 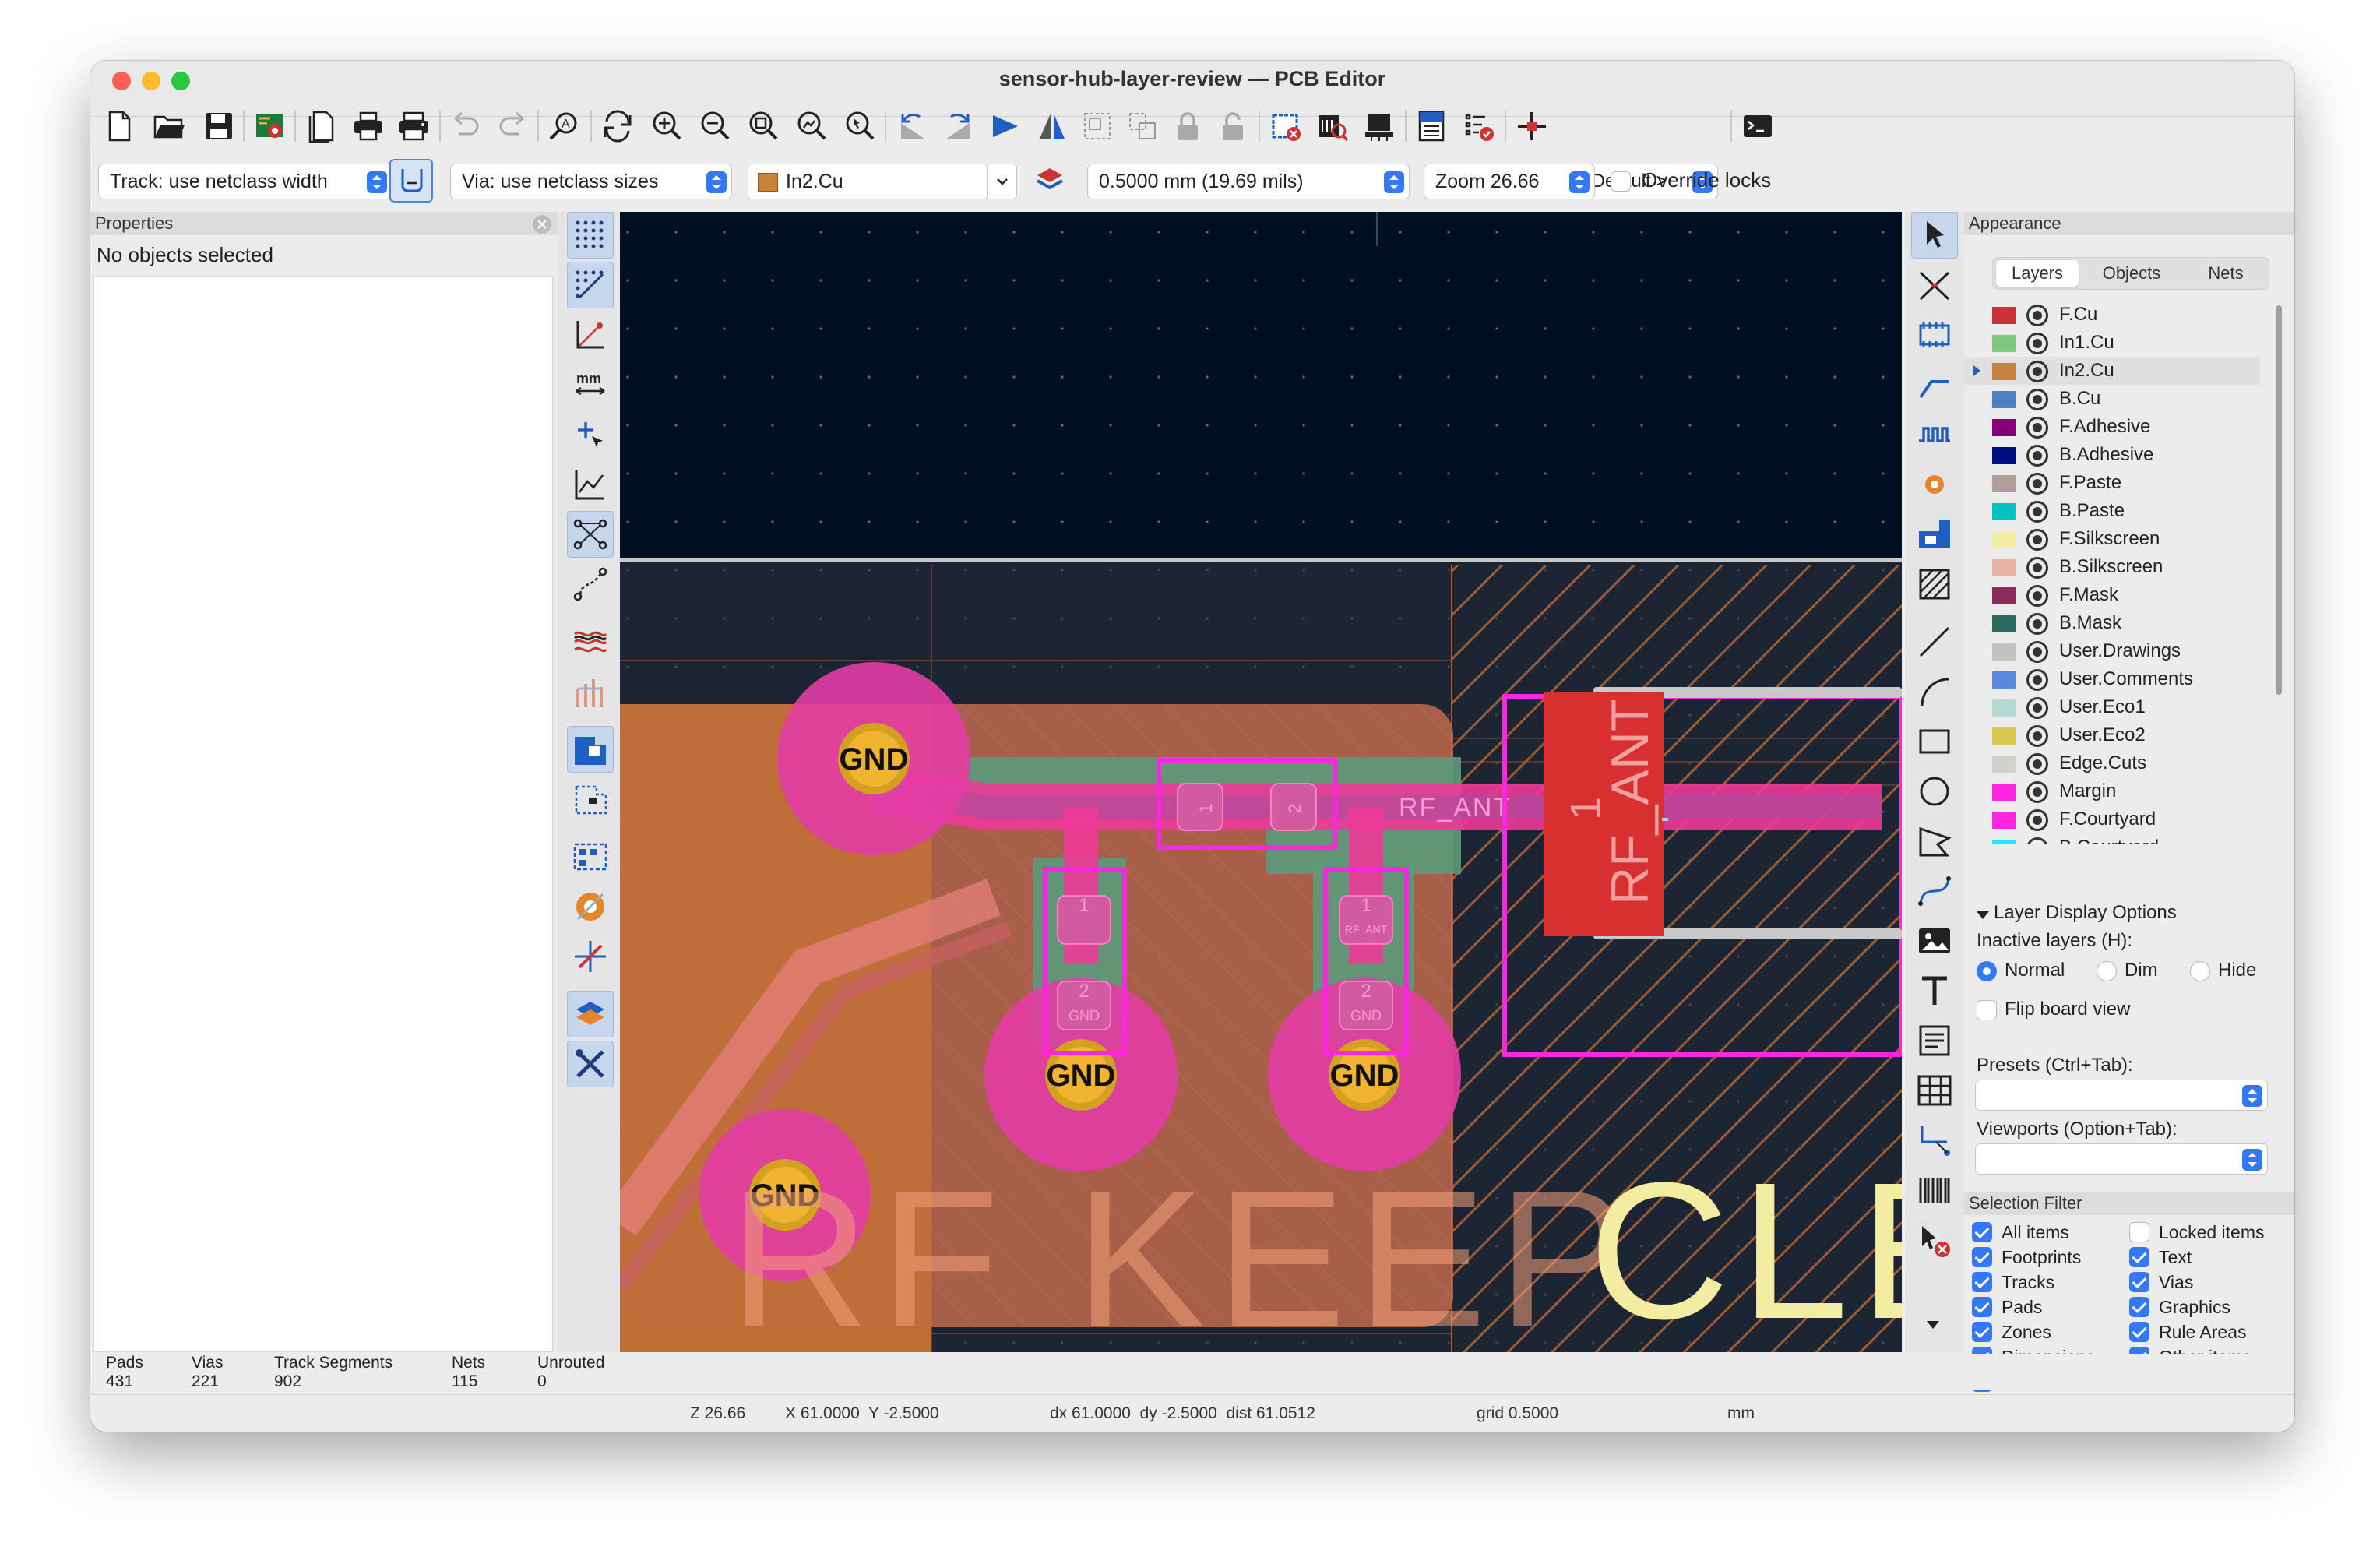 I want to click on add-text-tool, so click(x=1934, y=991).